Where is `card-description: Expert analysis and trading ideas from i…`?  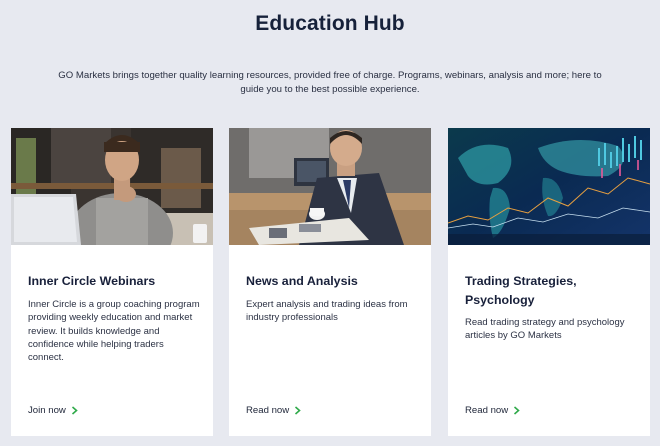 card-description: Expert analysis and trading ideas from i… is located at coordinates (327, 311).